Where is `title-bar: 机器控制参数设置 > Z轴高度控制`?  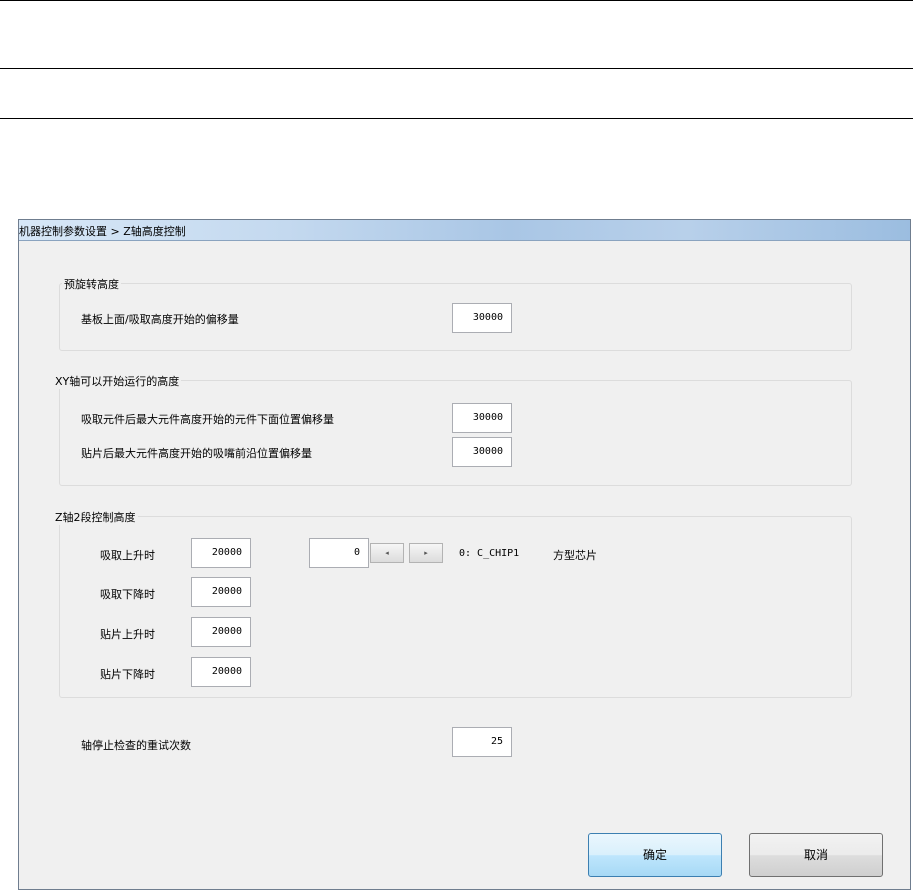 title-bar: 机器控制参数设置 > Z轴高度控制 is located at coordinates (464, 230).